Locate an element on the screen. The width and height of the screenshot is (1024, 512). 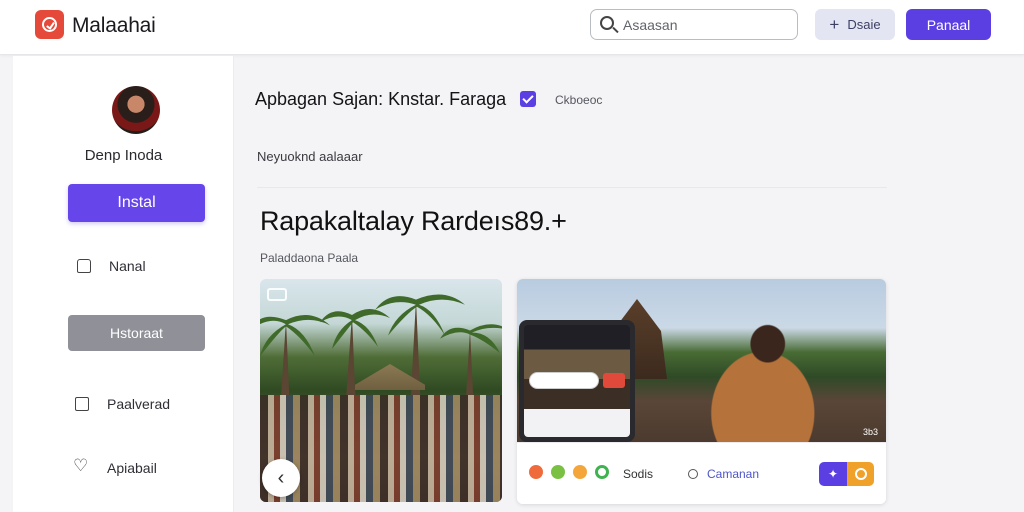
app-title: Malaahai is located at coordinates (114, 25).